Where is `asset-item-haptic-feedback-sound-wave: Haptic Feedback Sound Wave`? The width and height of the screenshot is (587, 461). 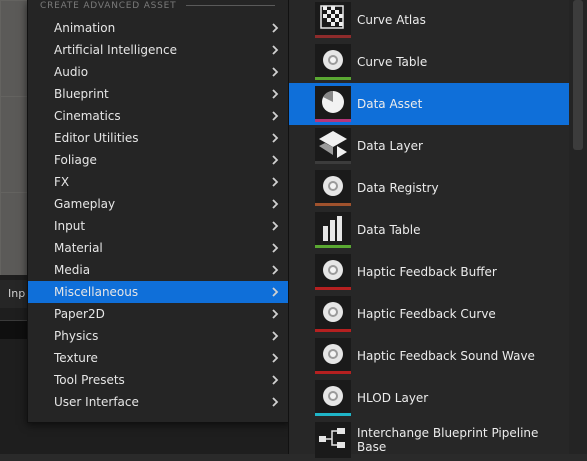
asset-item-haptic-feedback-sound-wave: Haptic Feedback Sound Wave is located at coordinates (429, 356).